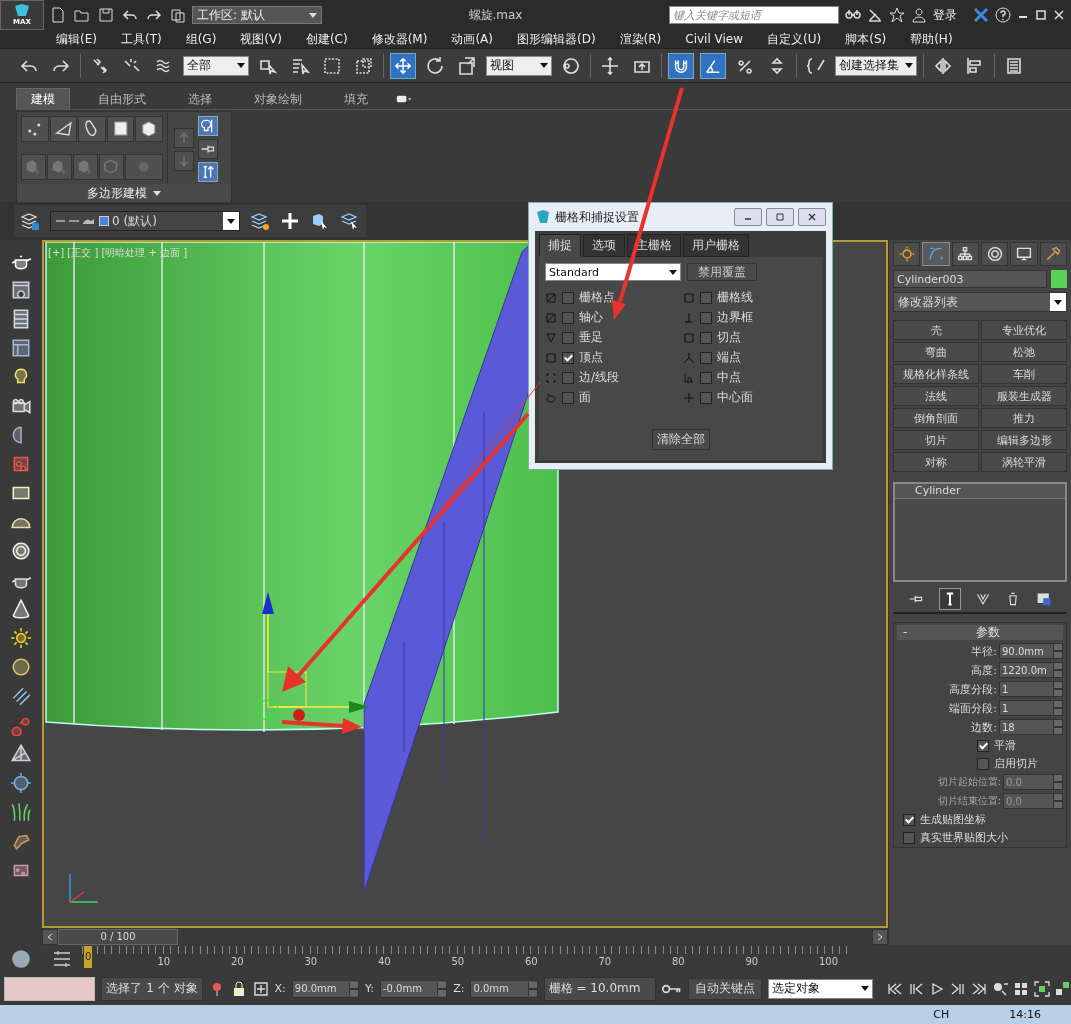  I want to click on parameter-spinner: 90.0mm, so click(1031, 651).